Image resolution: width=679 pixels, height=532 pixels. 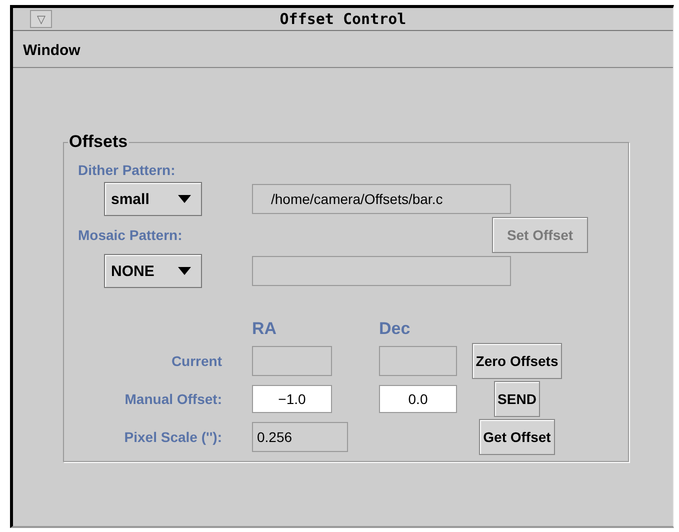 What do you see at coordinates (264, 329) in the screenshot?
I see `column-heading: RA` at bounding box center [264, 329].